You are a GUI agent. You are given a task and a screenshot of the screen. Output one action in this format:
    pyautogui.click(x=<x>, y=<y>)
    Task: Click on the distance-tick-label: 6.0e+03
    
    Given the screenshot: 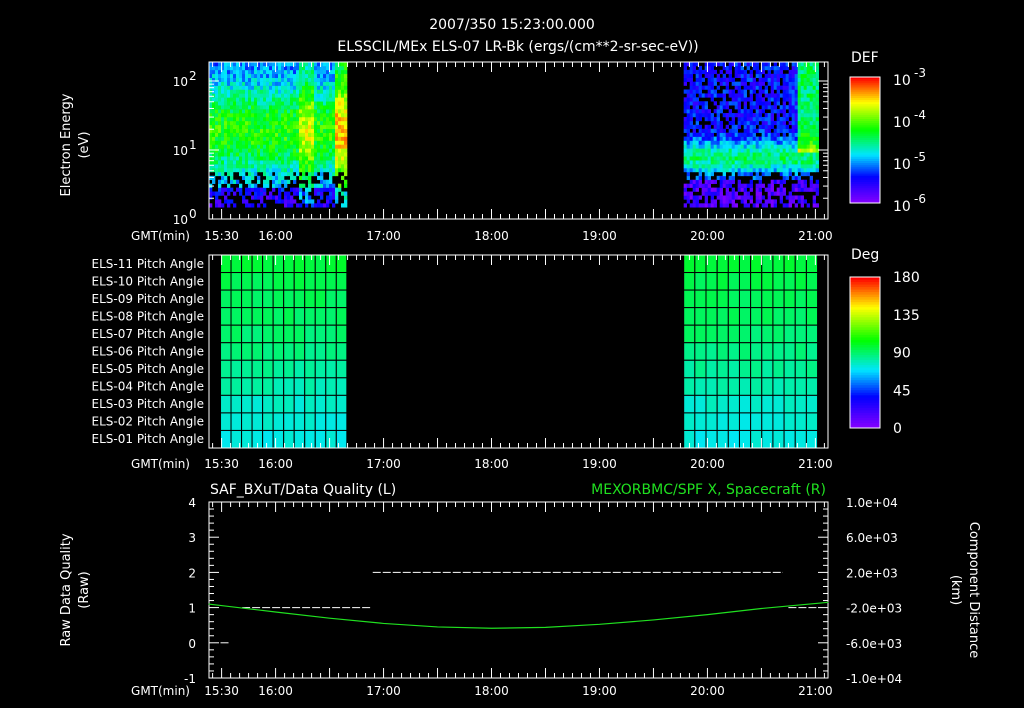 What is the action you would take?
    pyautogui.click(x=872, y=538)
    